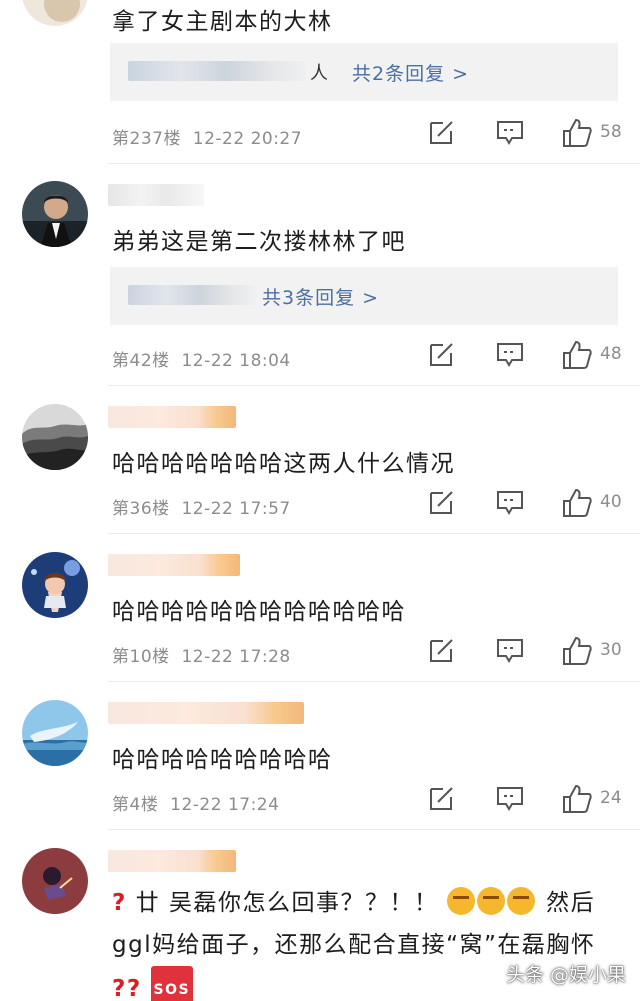  What do you see at coordinates (611, 132) in the screenshot?
I see `like-count: 58` at bounding box center [611, 132].